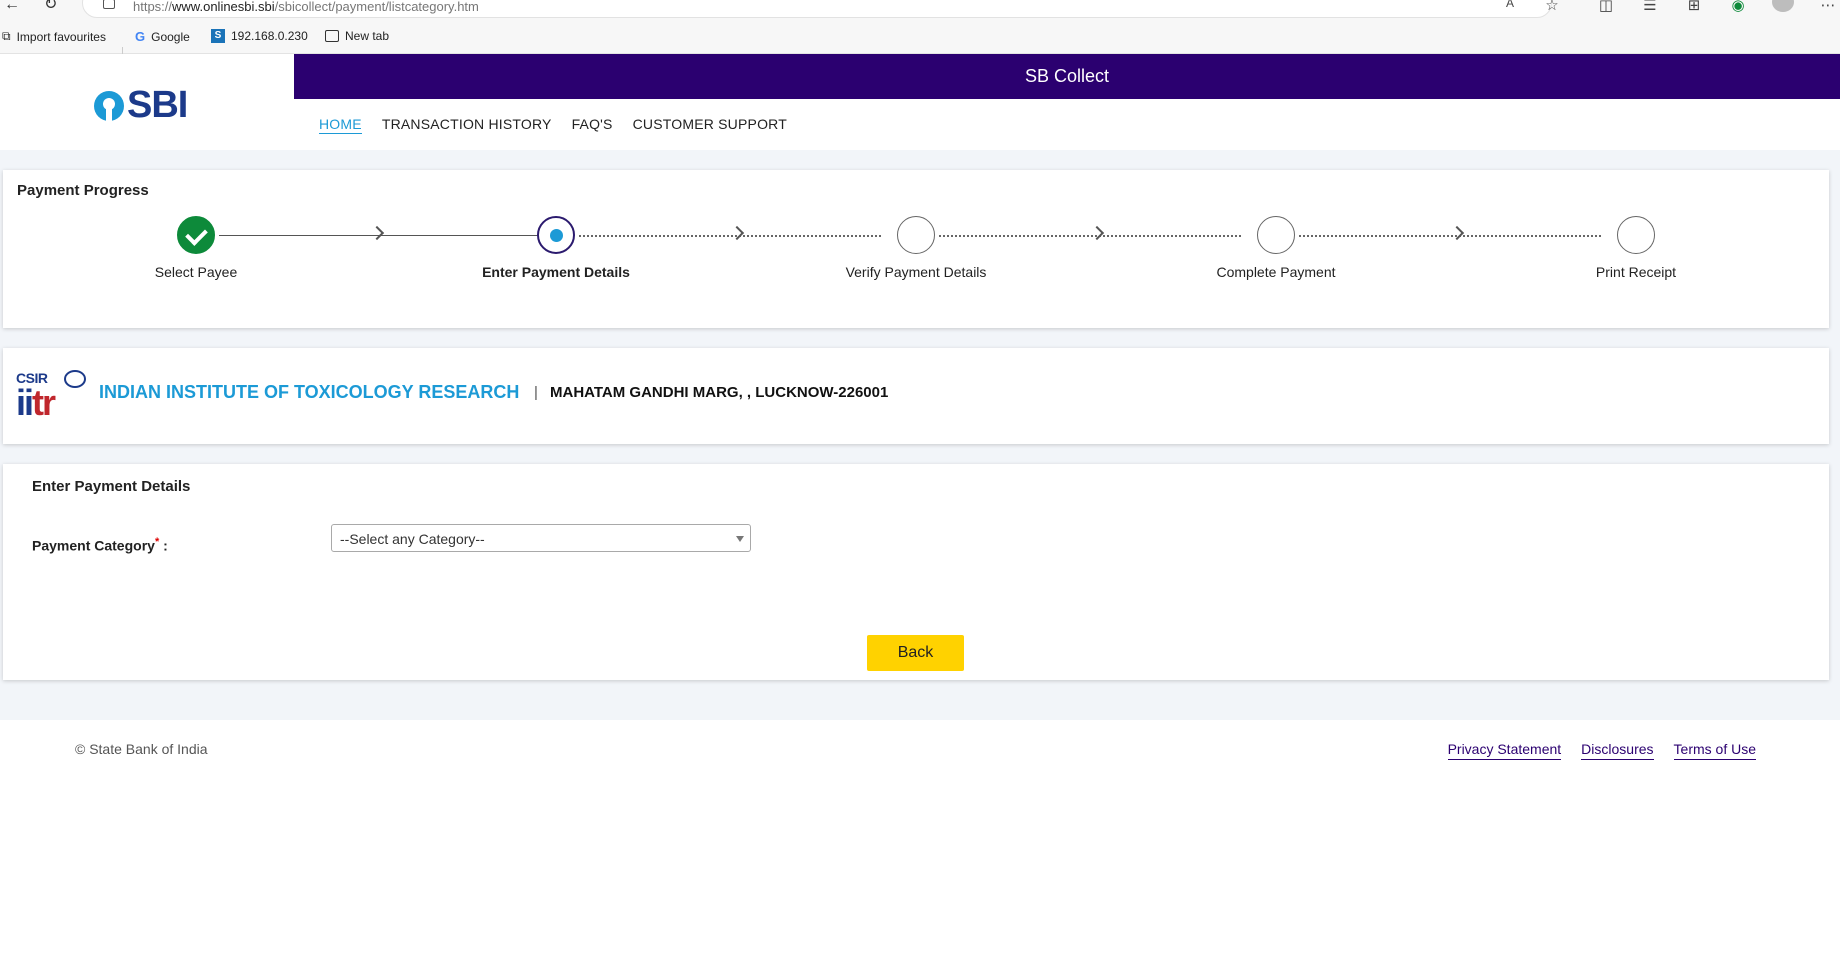 Image resolution: width=1840 pixels, height=976 pixels. Describe the element at coordinates (162, 36) in the screenshot. I see `bookmark-google: G Google` at that location.